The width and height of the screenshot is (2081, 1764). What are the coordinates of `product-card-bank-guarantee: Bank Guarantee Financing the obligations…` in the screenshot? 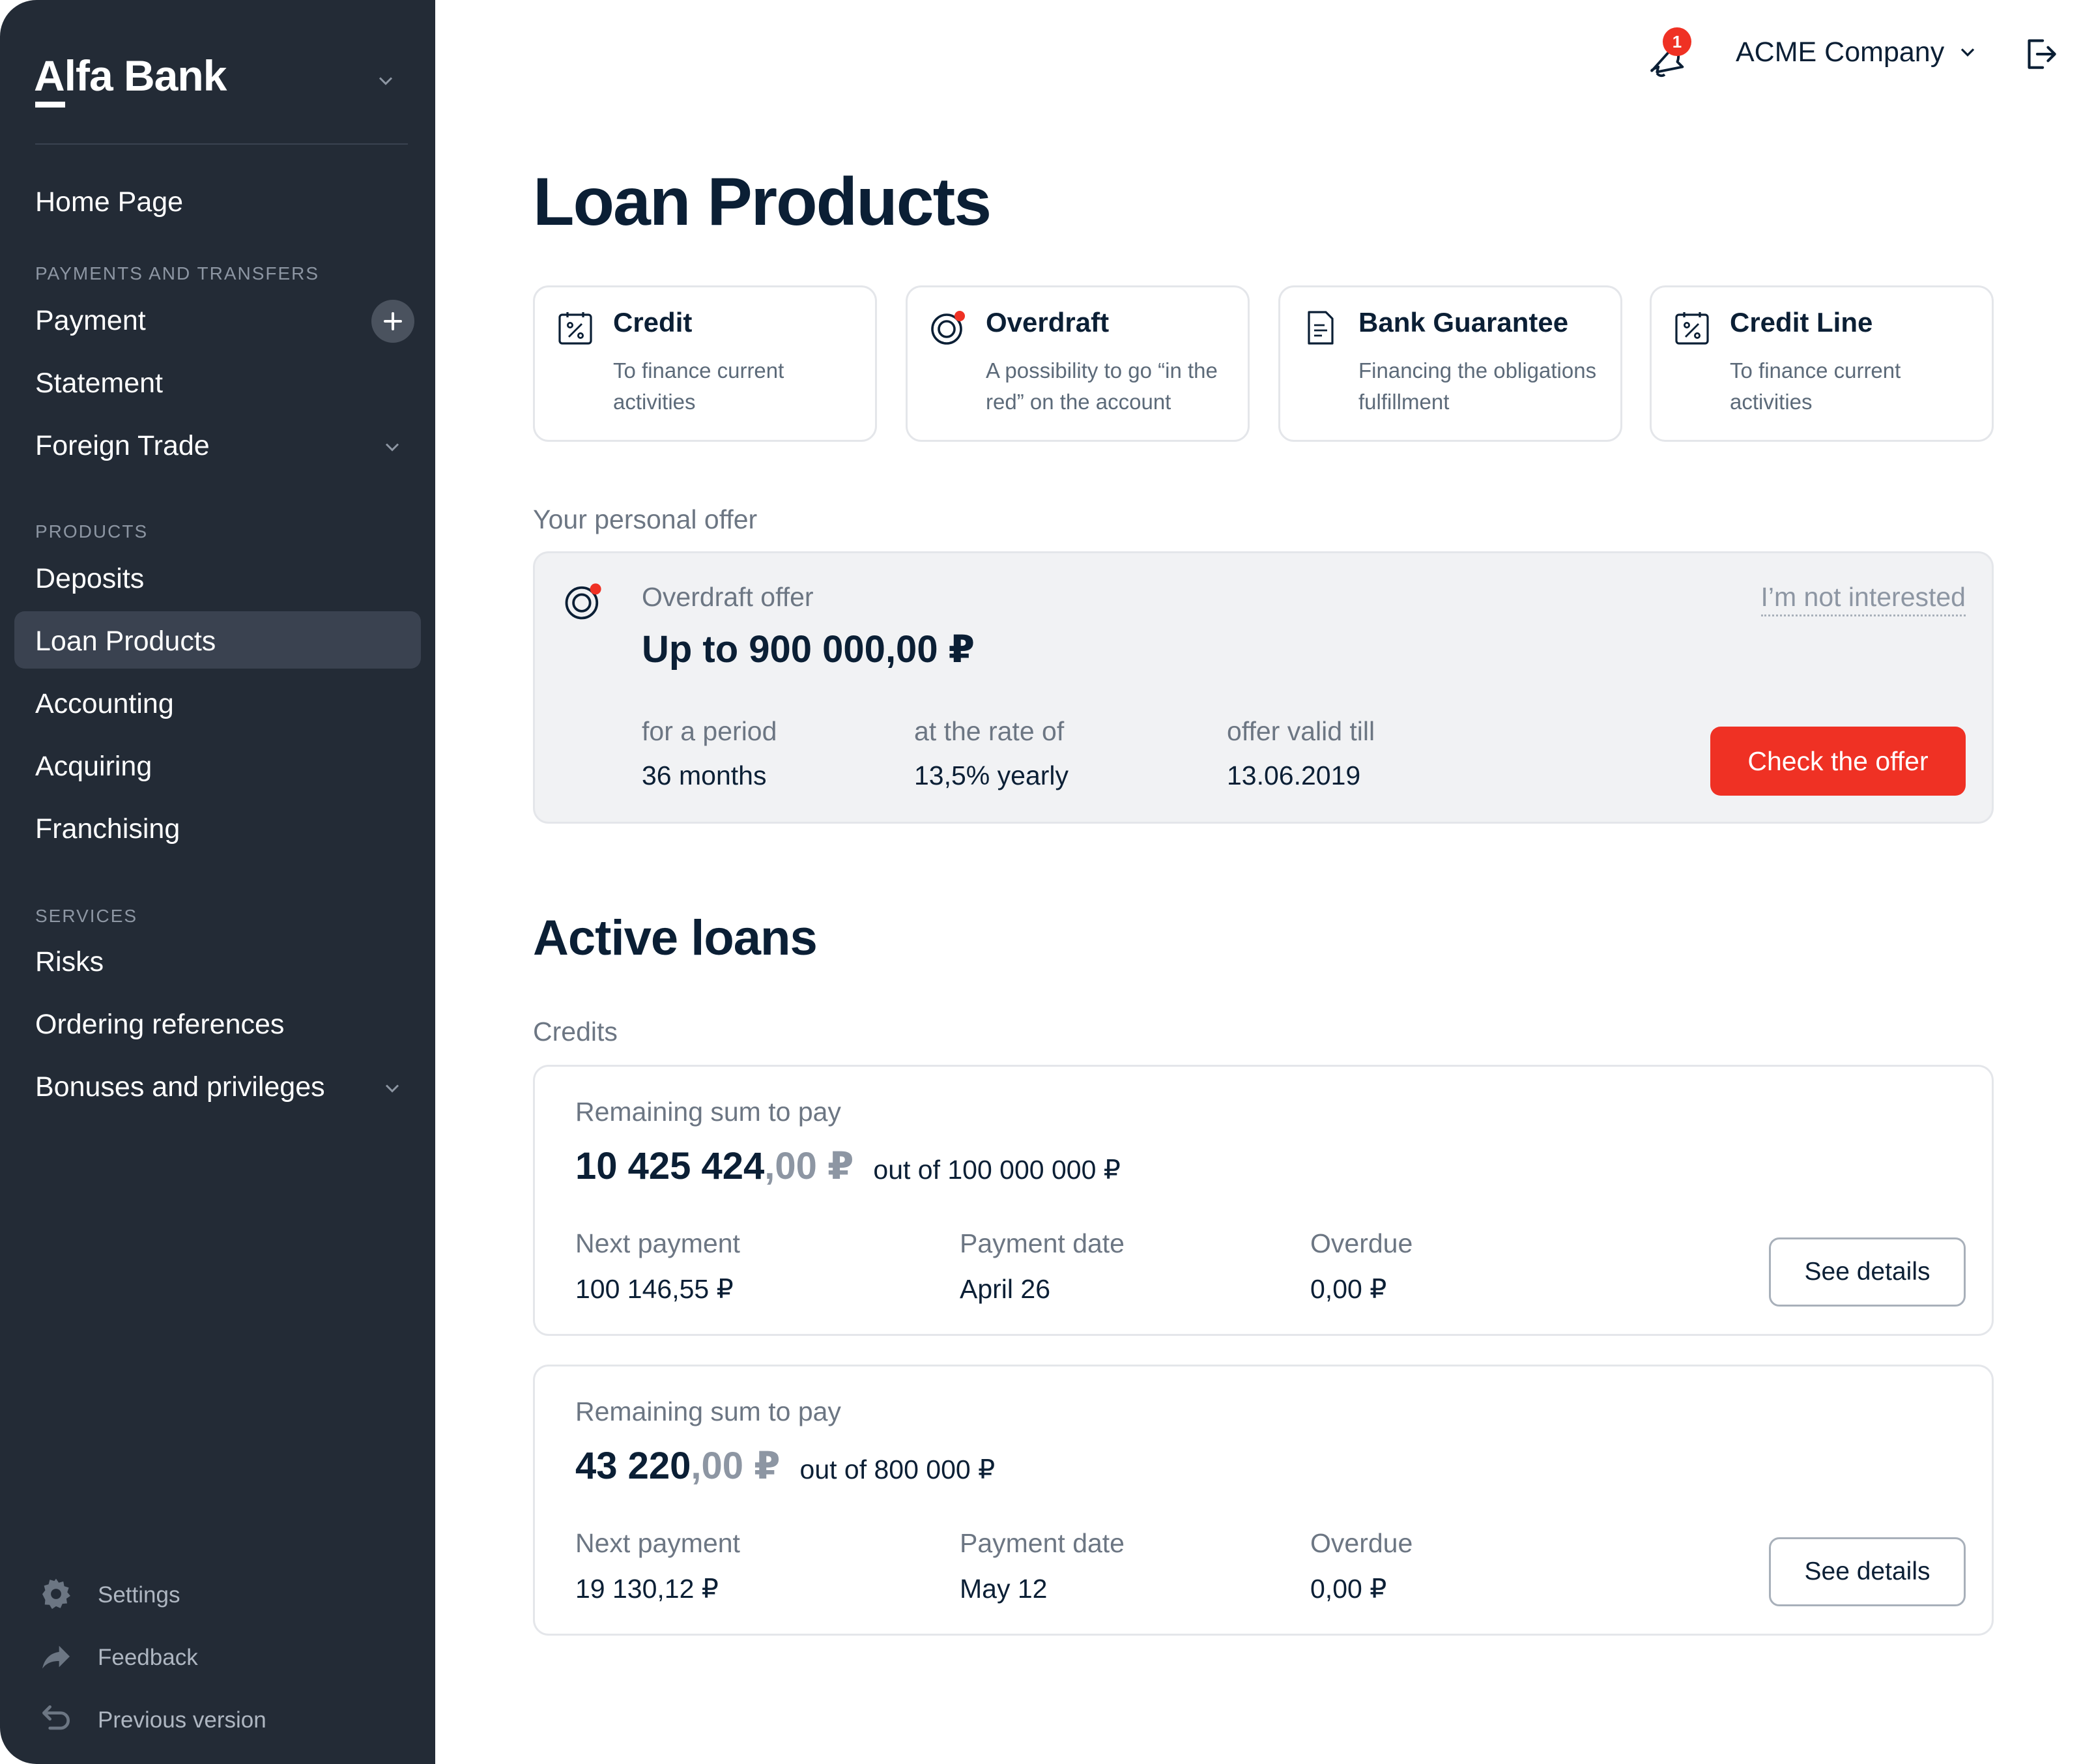 It's located at (1450, 363).